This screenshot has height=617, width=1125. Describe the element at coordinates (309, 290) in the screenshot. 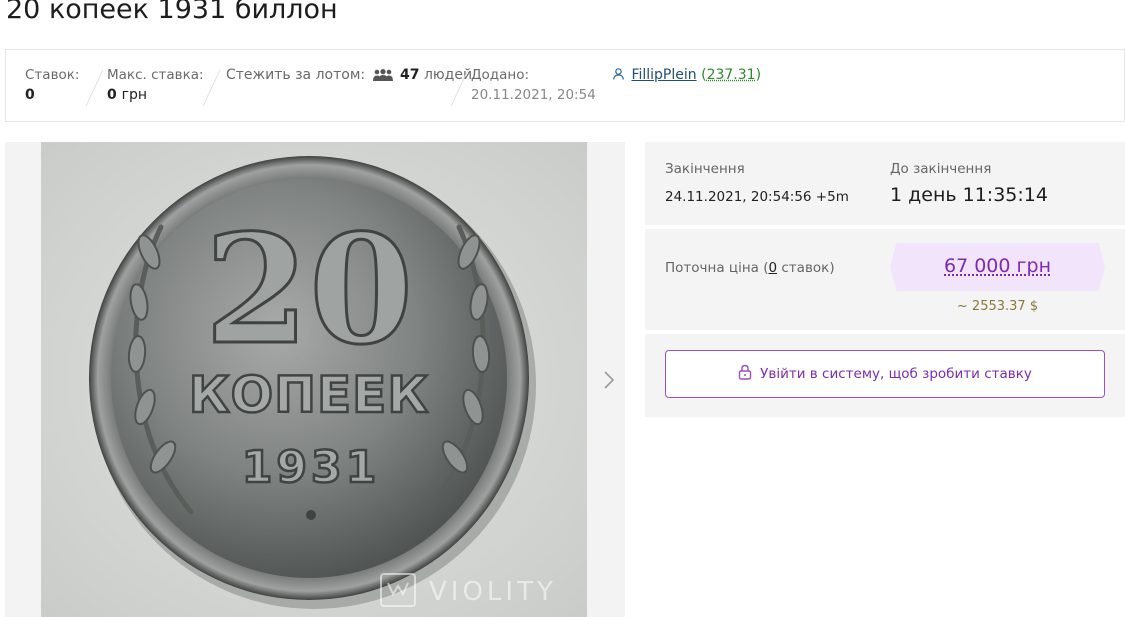

I see `coin-value-text: 20` at that location.